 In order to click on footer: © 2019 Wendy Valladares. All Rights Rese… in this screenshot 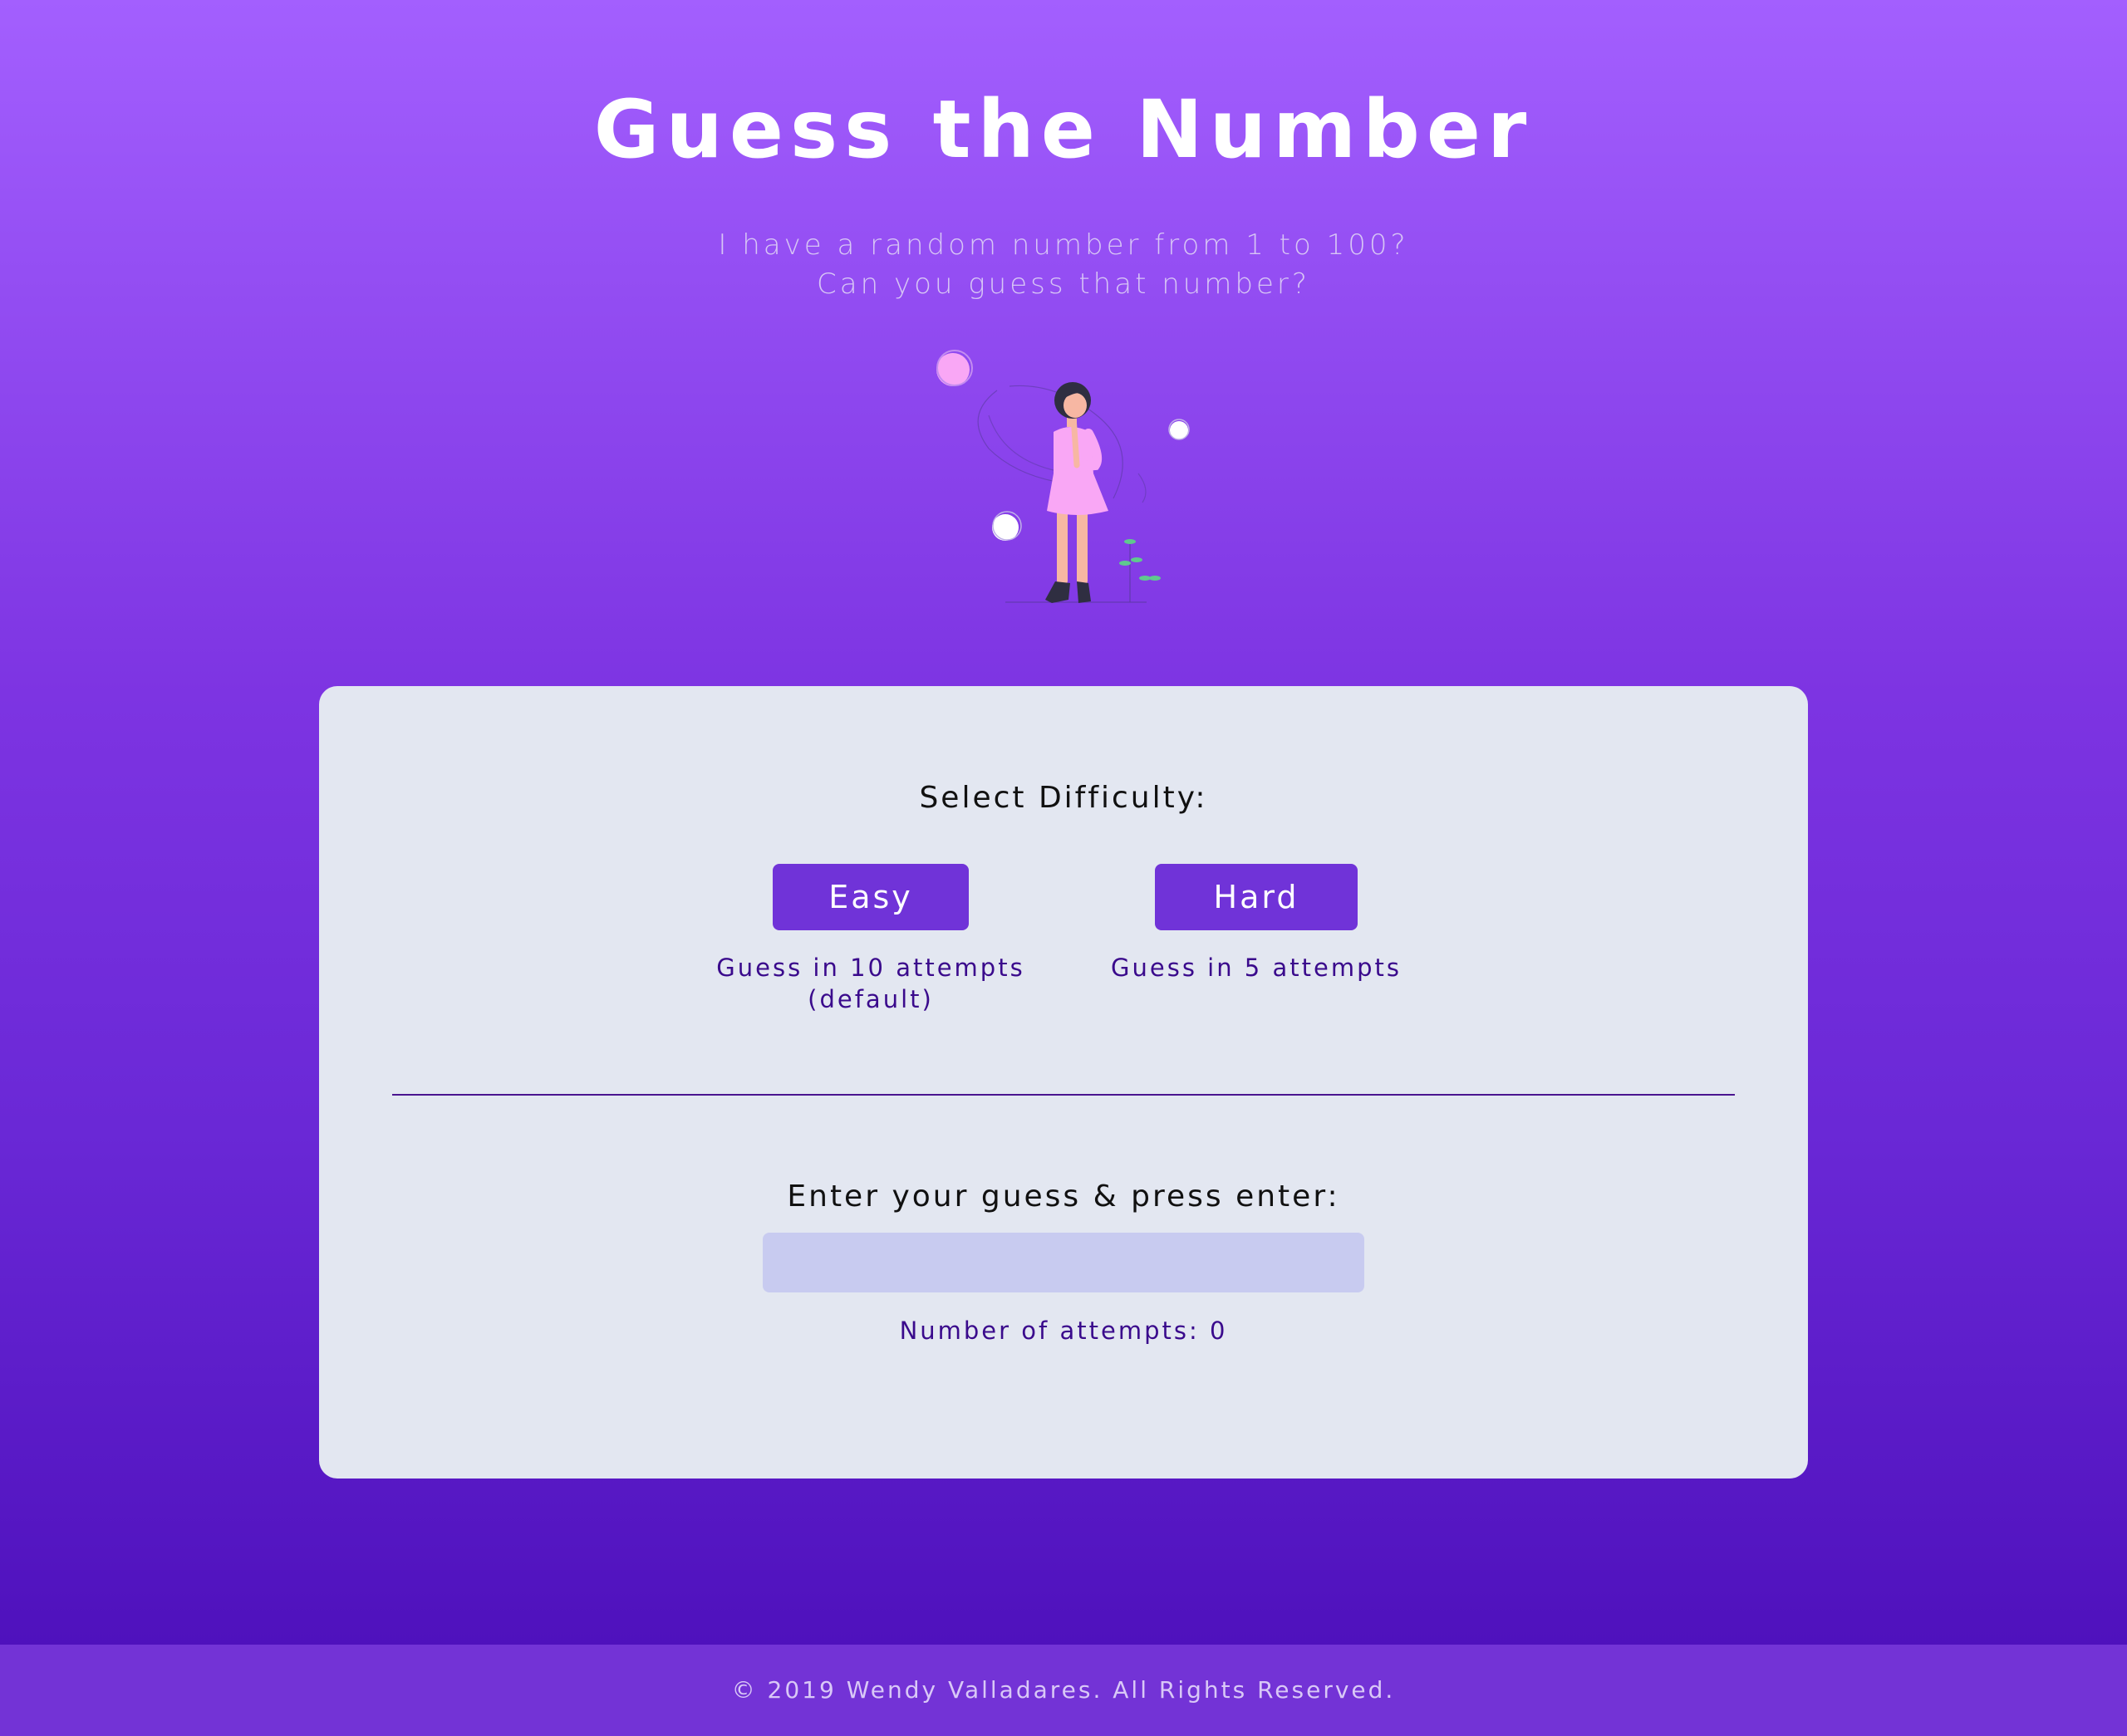, I will do `click(1063, 1690)`.